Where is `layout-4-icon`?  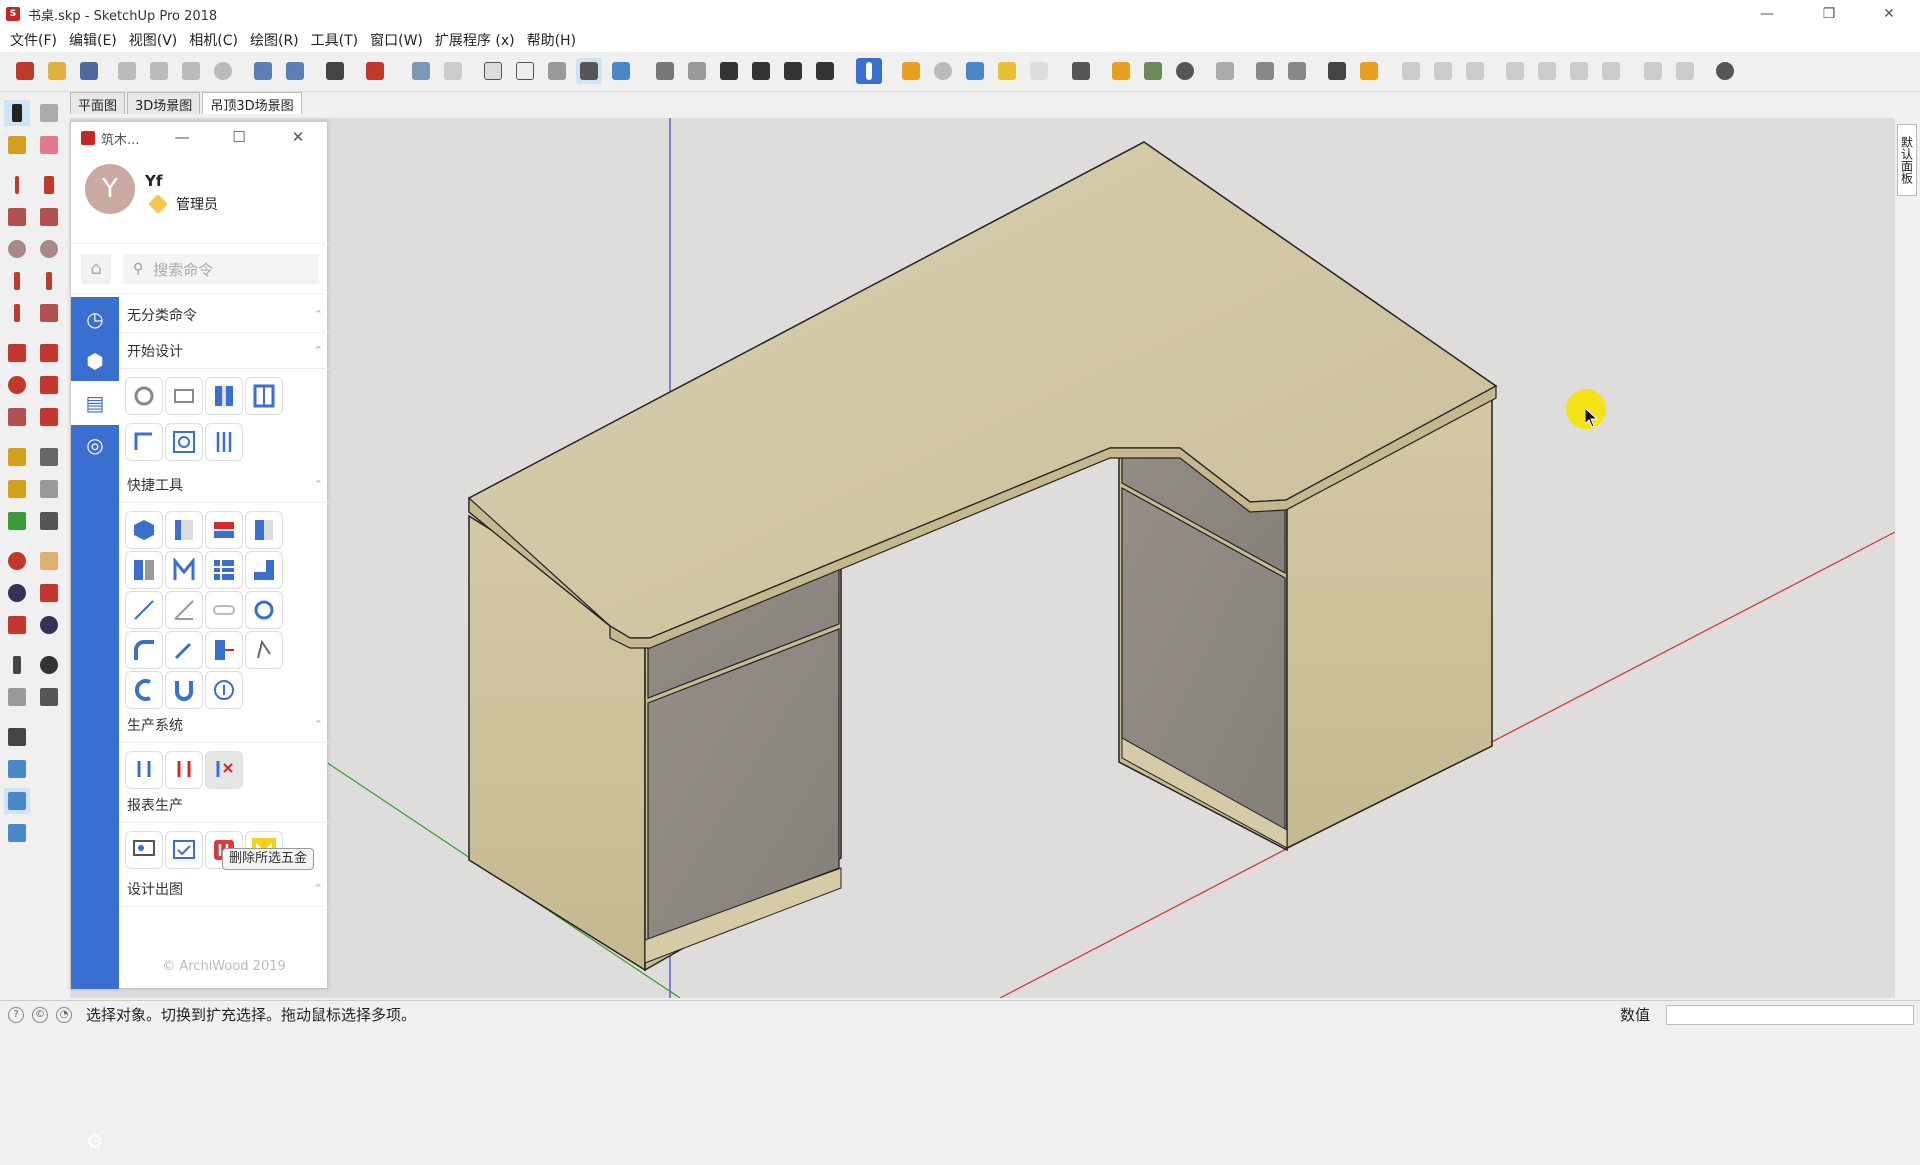 layout-4-icon is located at coordinates (1515, 71).